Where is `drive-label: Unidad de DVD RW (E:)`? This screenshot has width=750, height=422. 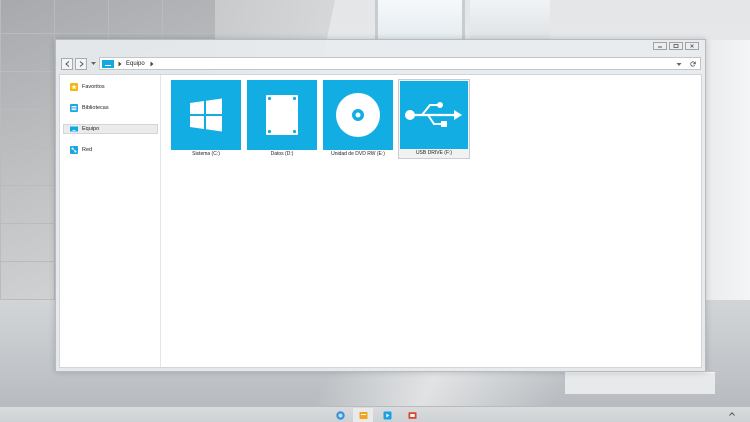
drive-label: Unidad de DVD RW (E:) is located at coordinates (358, 154).